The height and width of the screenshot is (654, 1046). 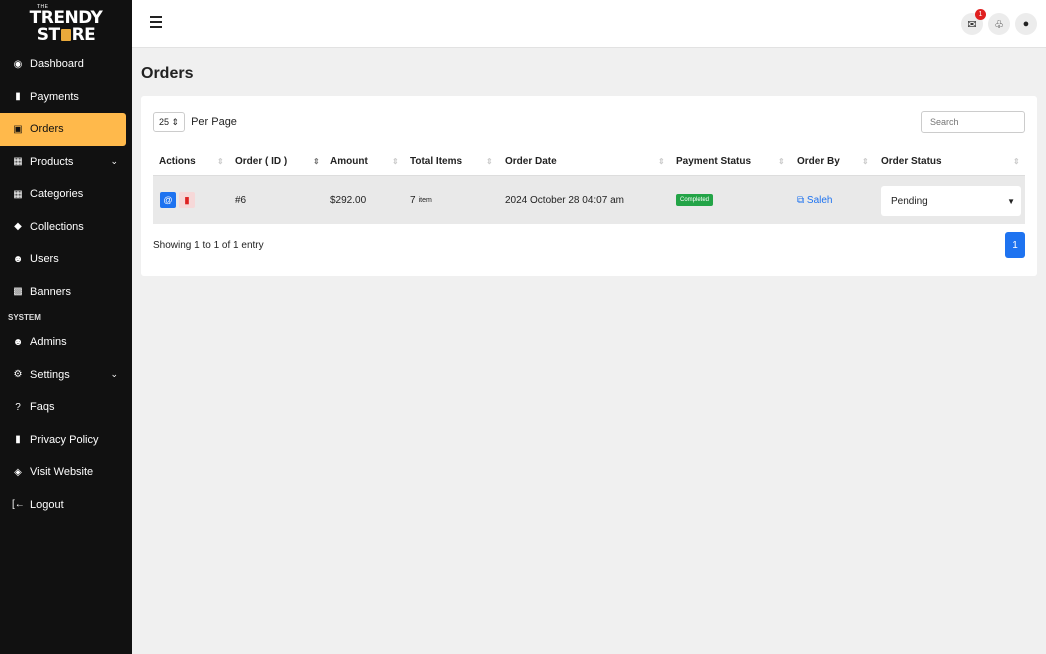 I want to click on order-amount: $292.00, so click(x=348, y=200).